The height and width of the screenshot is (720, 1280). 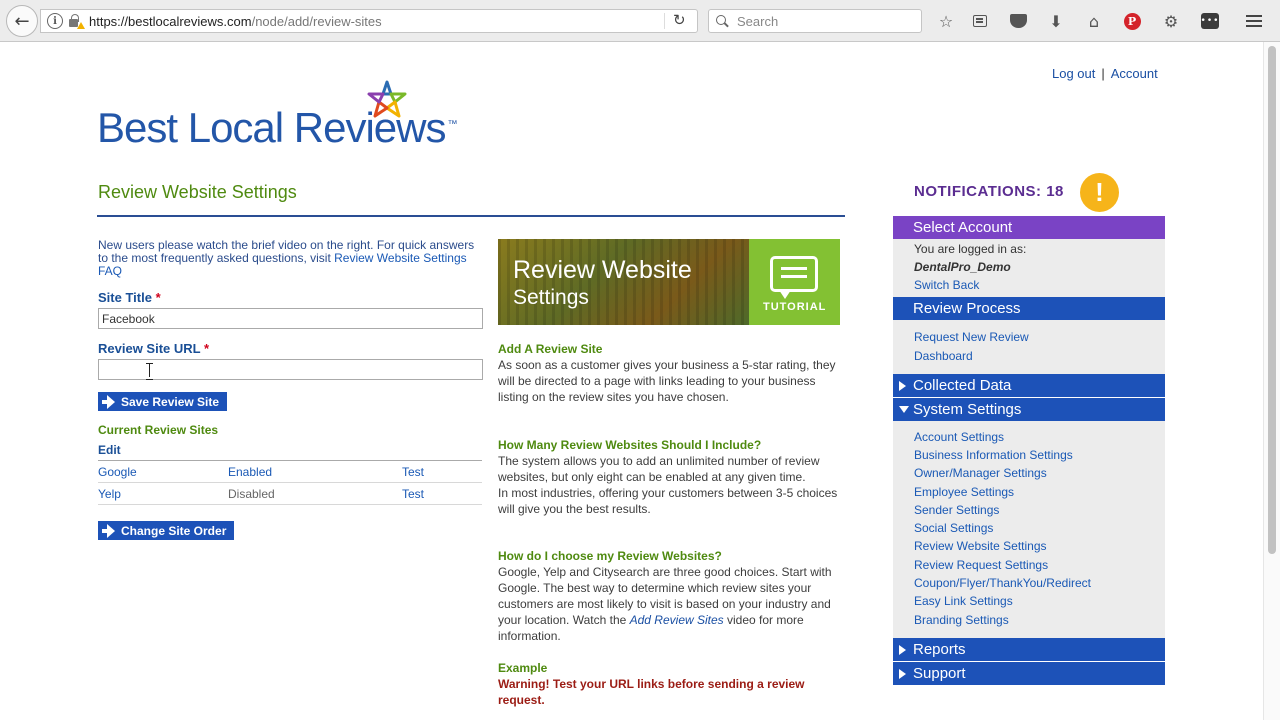 I want to click on help-heading: How do I choose my Review Websites?, so click(x=610, y=556).